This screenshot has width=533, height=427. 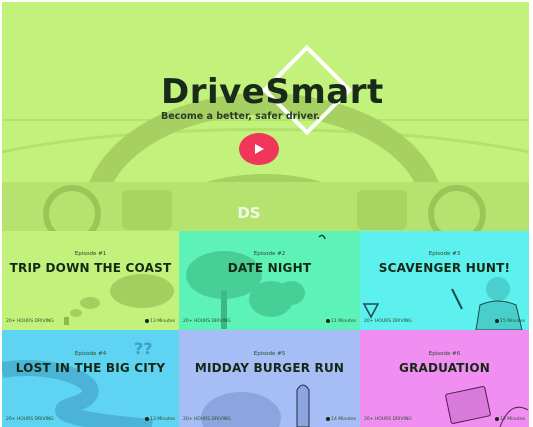 What do you see at coordinates (444, 354) in the screenshot?
I see `episode-number: Episode #6` at bounding box center [444, 354].